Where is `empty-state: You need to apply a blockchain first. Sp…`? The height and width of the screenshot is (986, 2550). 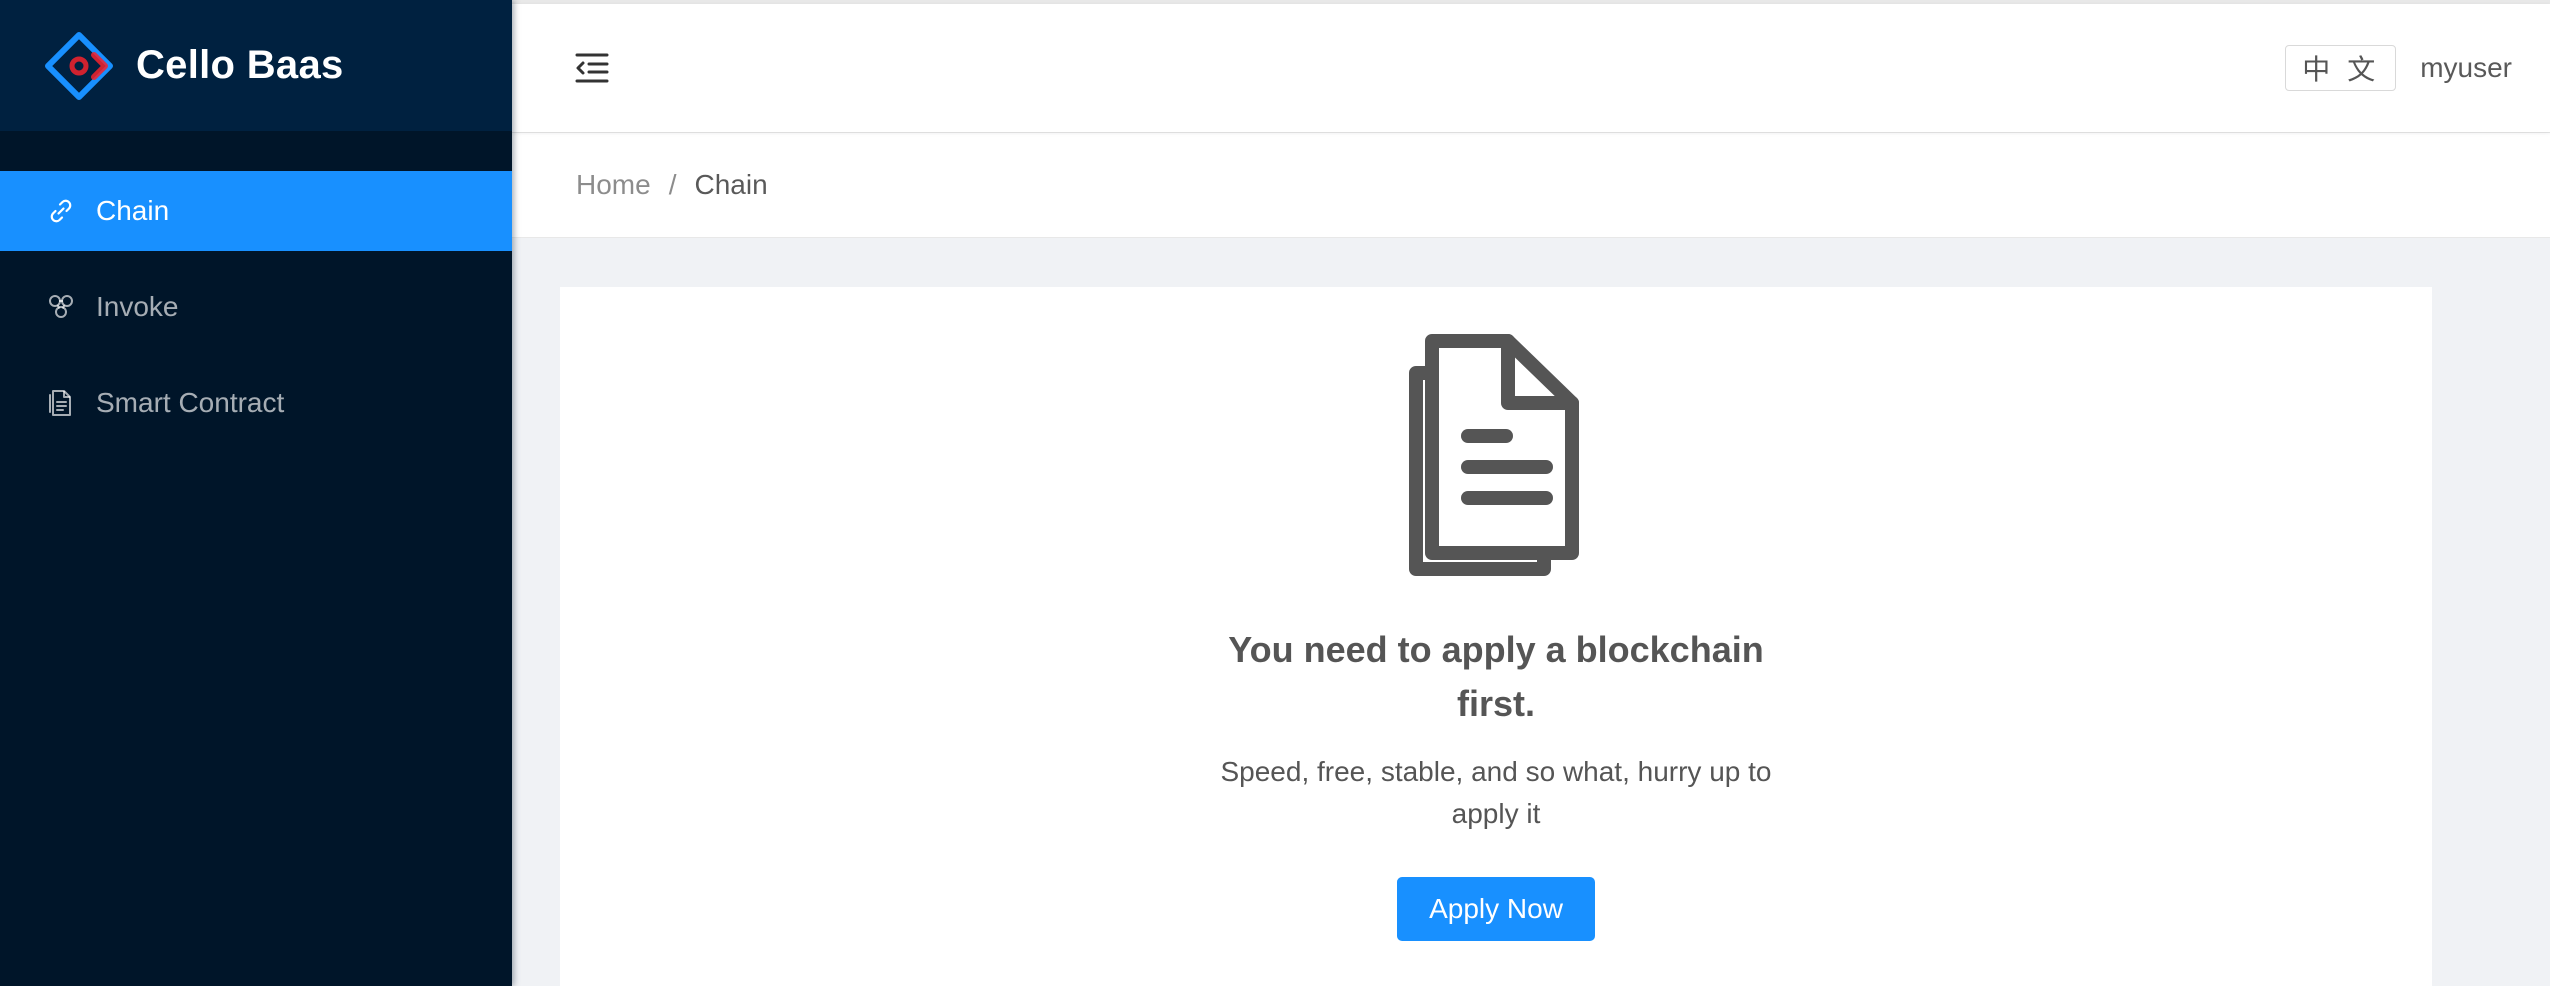
empty-state: You need to apply a blockchain first. Sp… is located at coordinates (1496, 636).